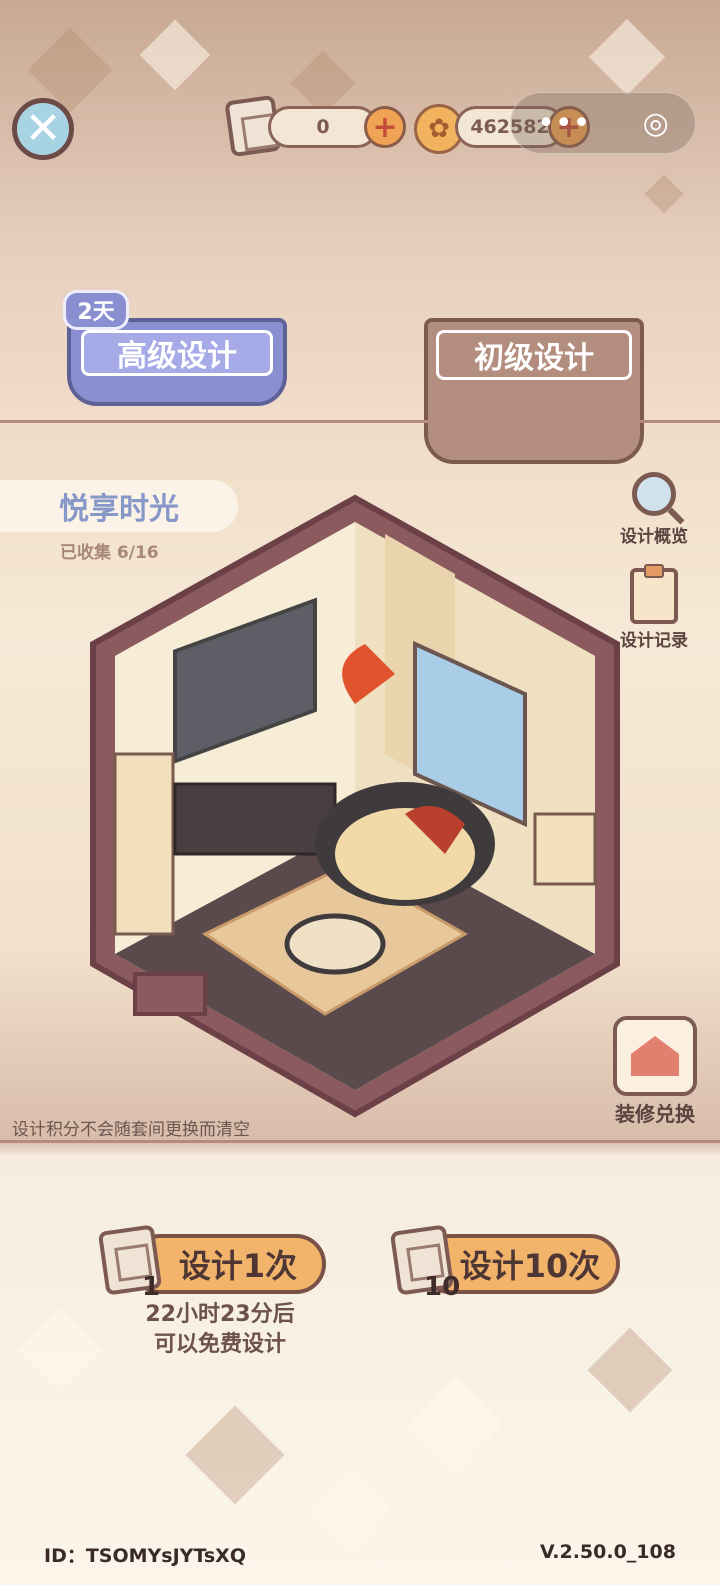  I want to click on decoration-exchange-label: 装修兑换, so click(655, 1114).